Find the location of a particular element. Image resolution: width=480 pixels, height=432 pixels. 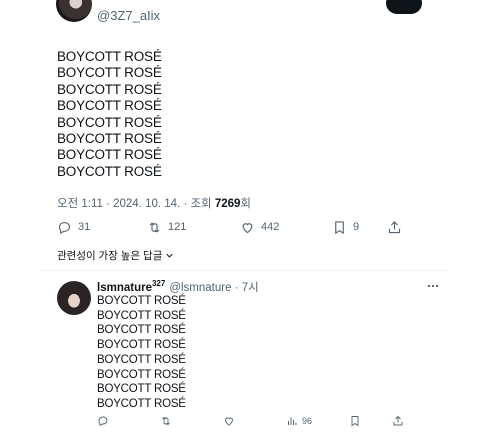

analytics-icon is located at coordinates (292, 421).